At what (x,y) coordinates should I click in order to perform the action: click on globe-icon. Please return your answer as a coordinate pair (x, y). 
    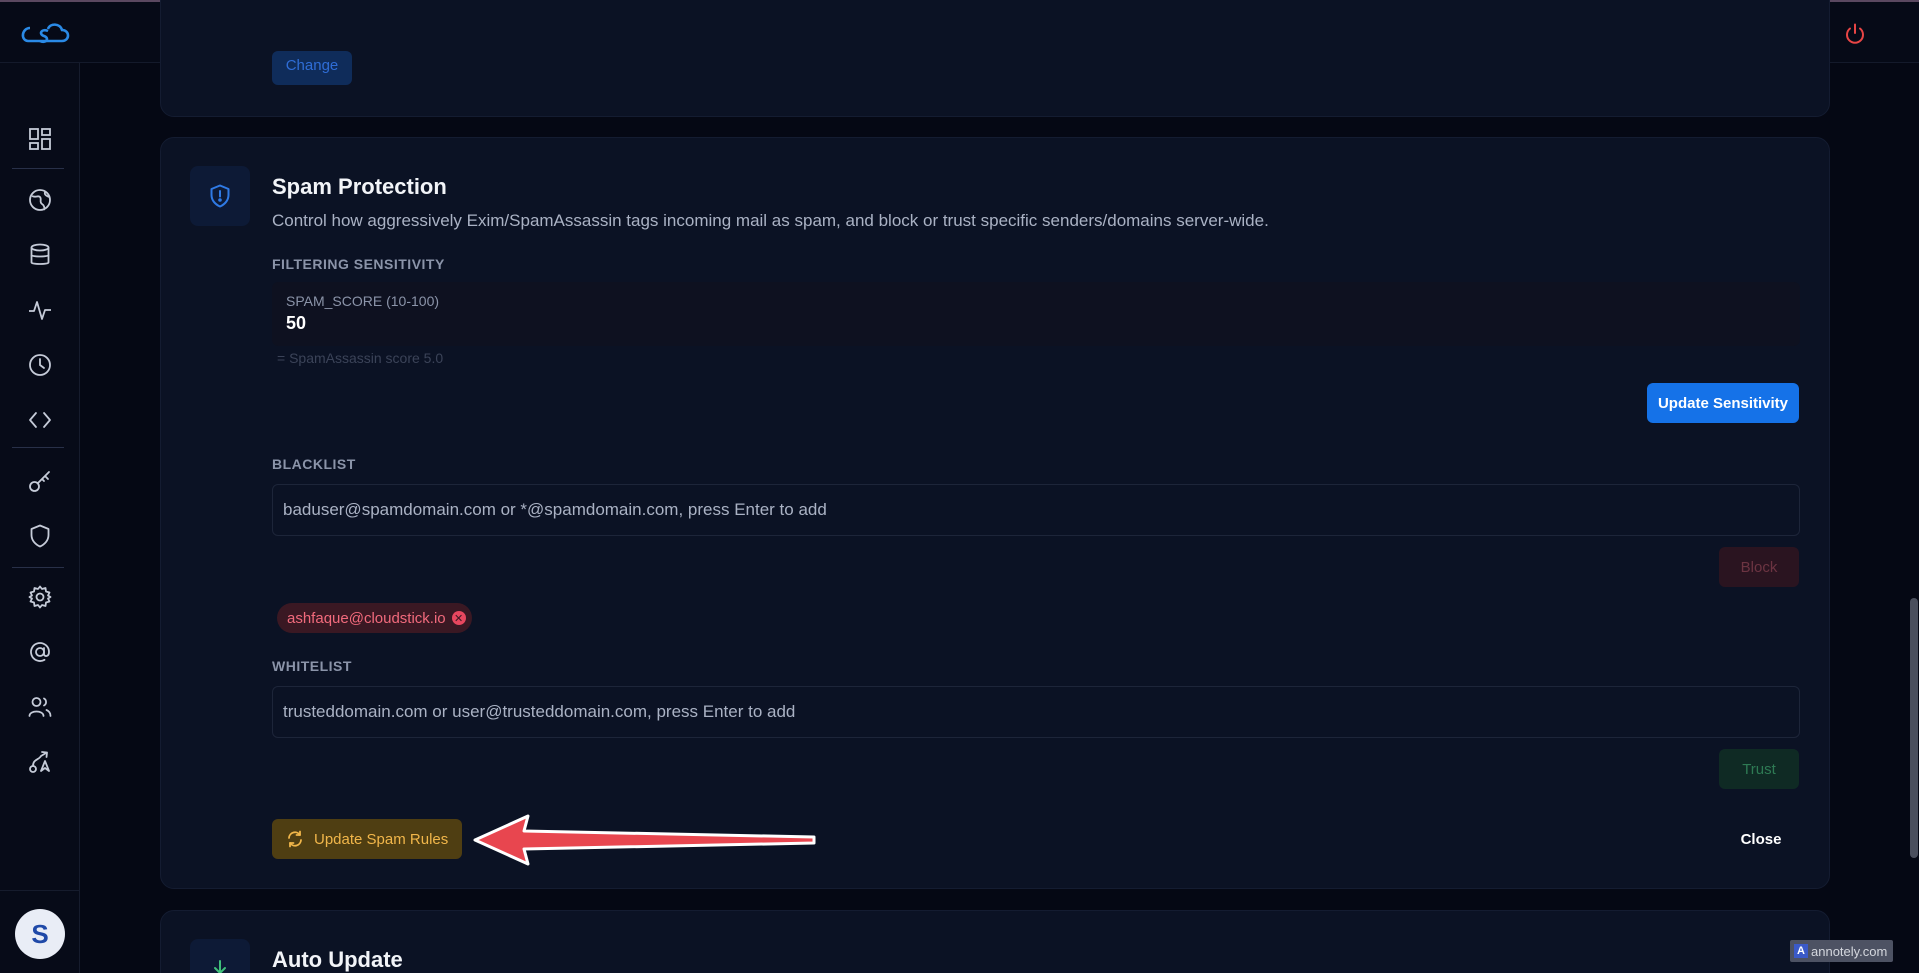
    Looking at the image, I should click on (40, 200).